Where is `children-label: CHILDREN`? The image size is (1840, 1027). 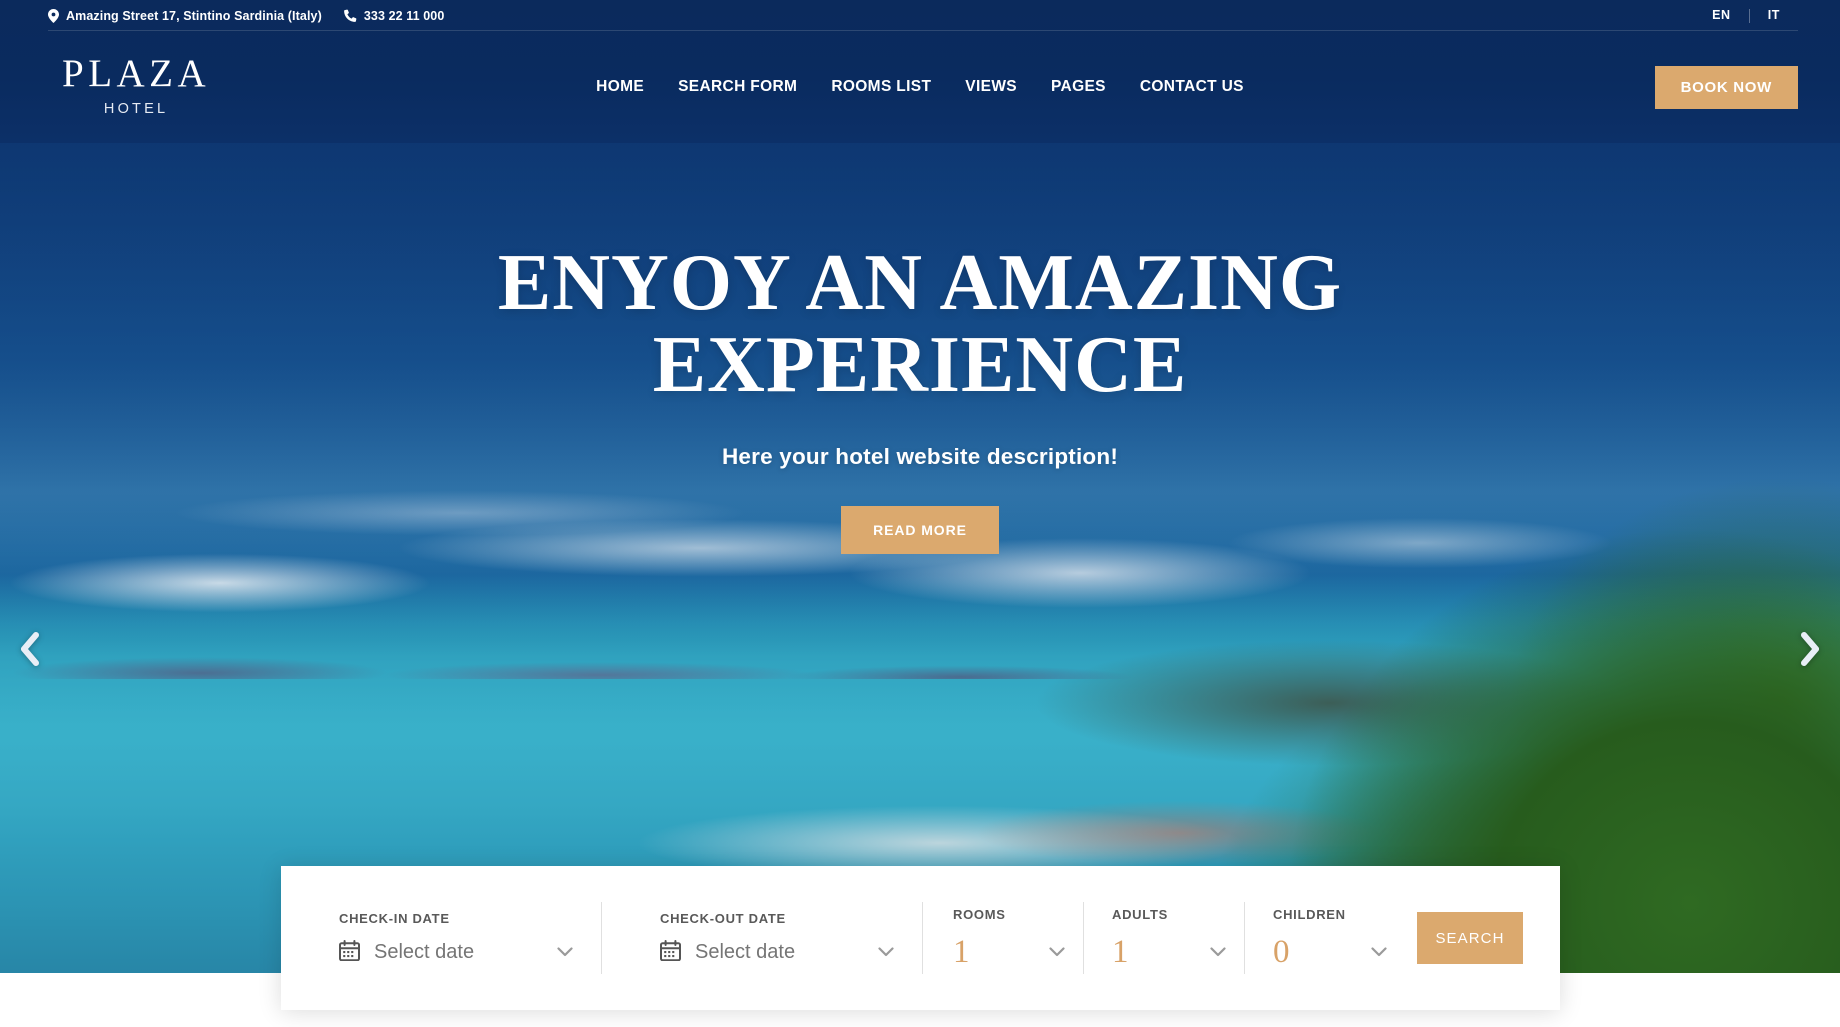
children-label: CHILDREN is located at coordinates (1309, 914).